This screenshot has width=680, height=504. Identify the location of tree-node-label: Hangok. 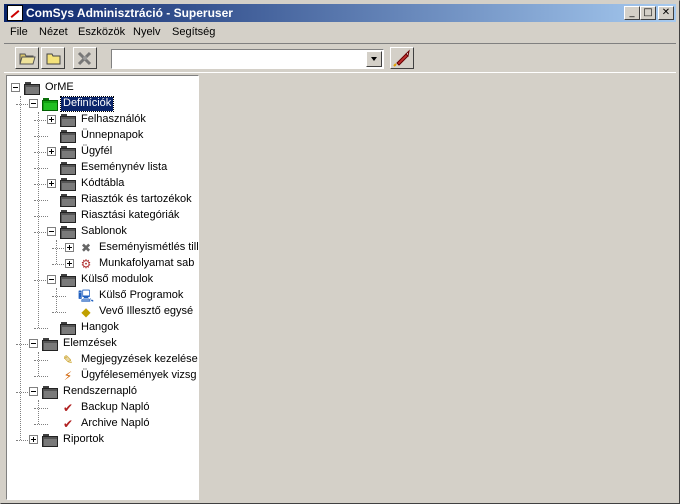
(100, 327).